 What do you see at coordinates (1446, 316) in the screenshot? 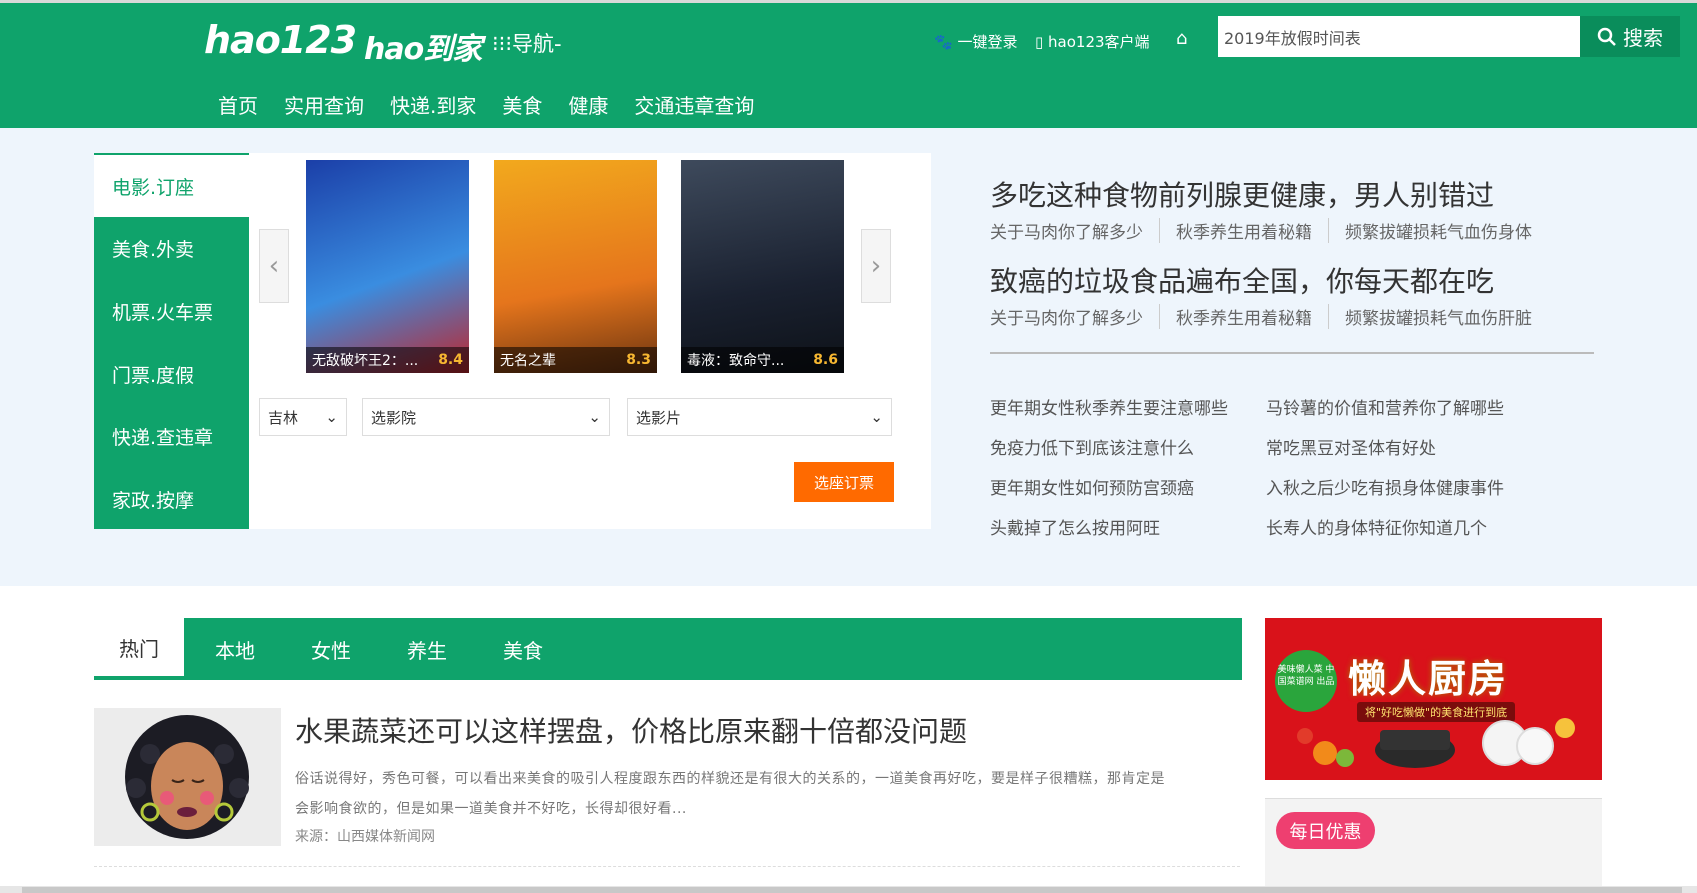
I see `sublink: 频繁拔罐损耗气血伤肝脏` at bounding box center [1446, 316].